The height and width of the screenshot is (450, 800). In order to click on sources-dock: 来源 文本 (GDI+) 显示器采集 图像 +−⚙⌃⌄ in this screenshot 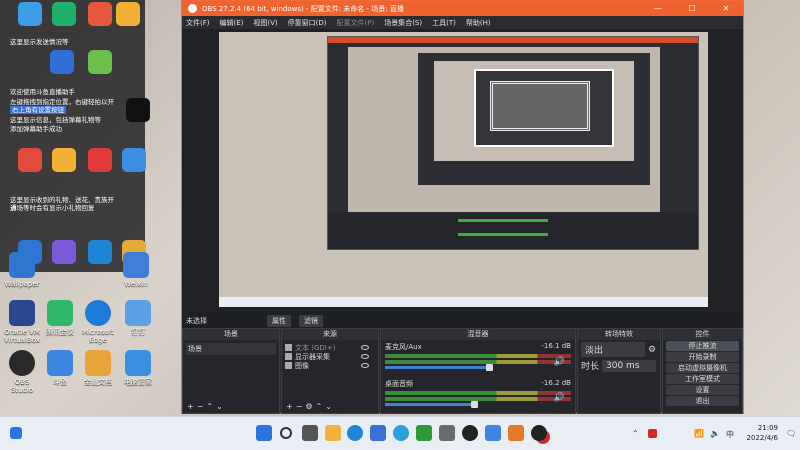, I will do `click(330, 371)`.